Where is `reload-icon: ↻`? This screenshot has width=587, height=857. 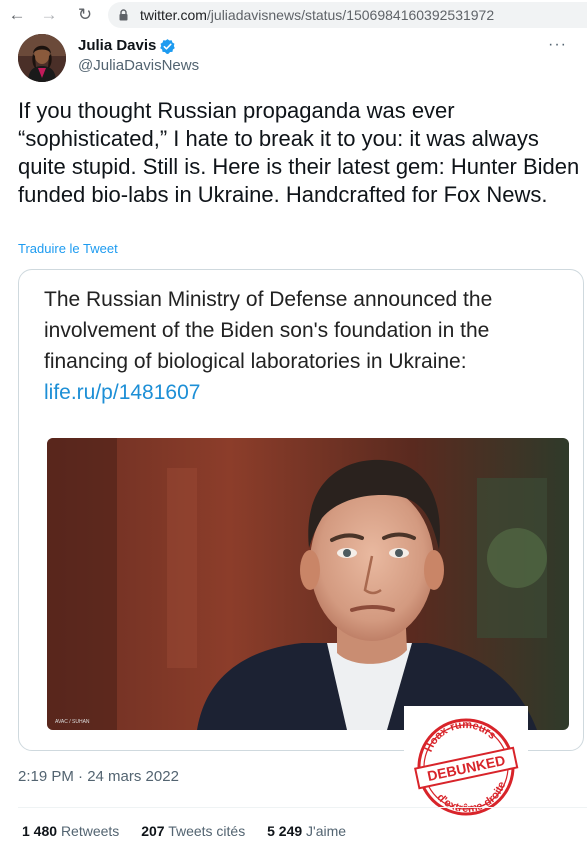
reload-icon: ↻ is located at coordinates (85, 15).